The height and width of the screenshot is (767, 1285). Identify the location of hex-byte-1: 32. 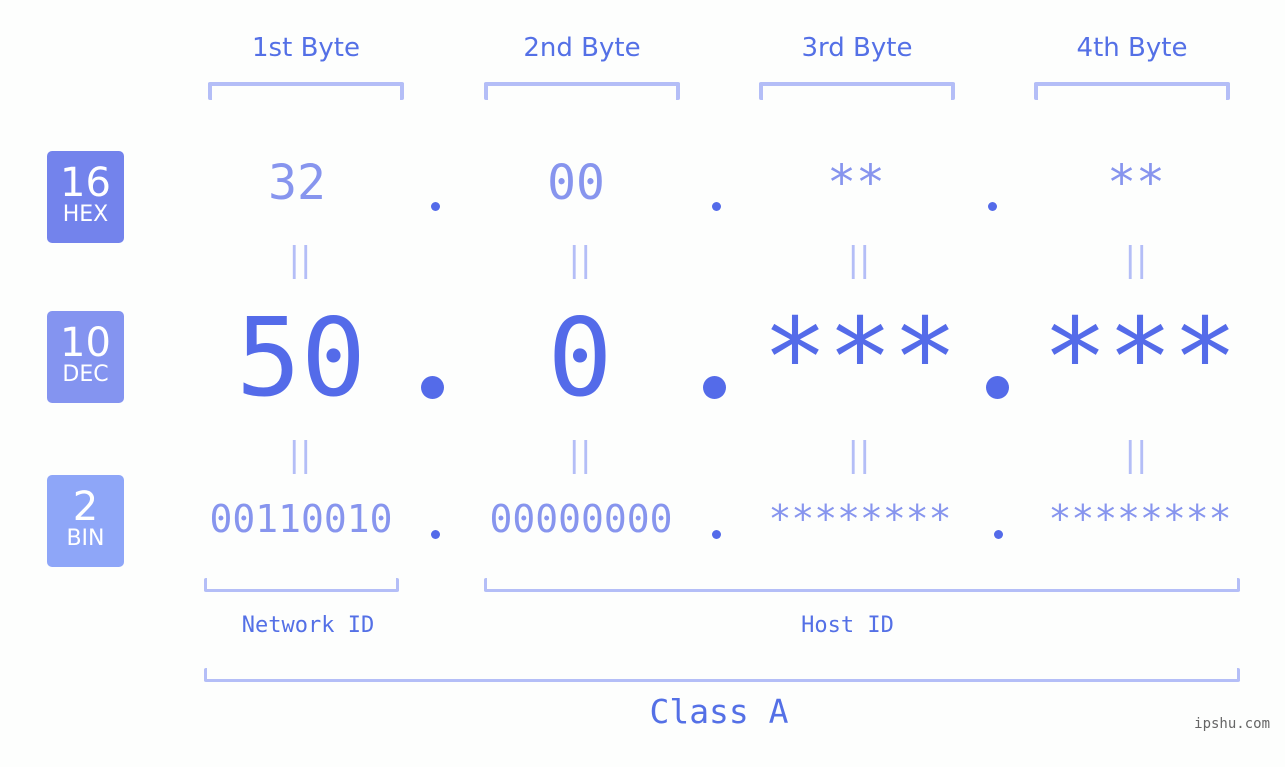
(297, 183).